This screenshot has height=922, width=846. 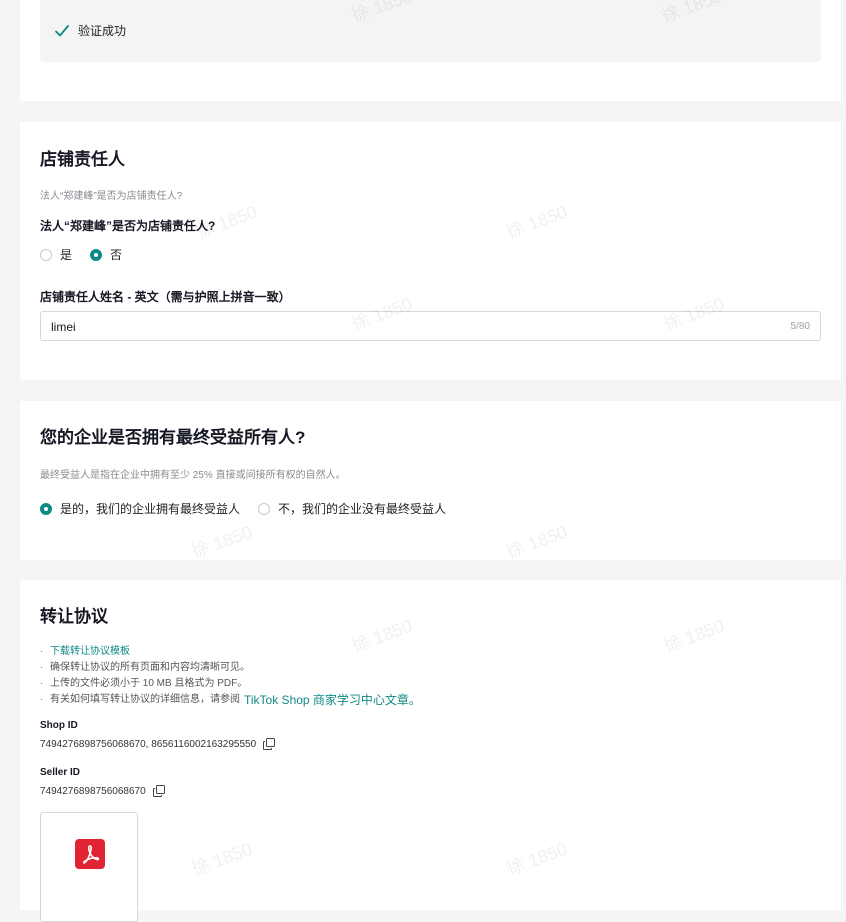 What do you see at coordinates (111, 196) in the screenshot?
I see `section-hint: 法人“郑建峰”是否为店铺责任人?` at bounding box center [111, 196].